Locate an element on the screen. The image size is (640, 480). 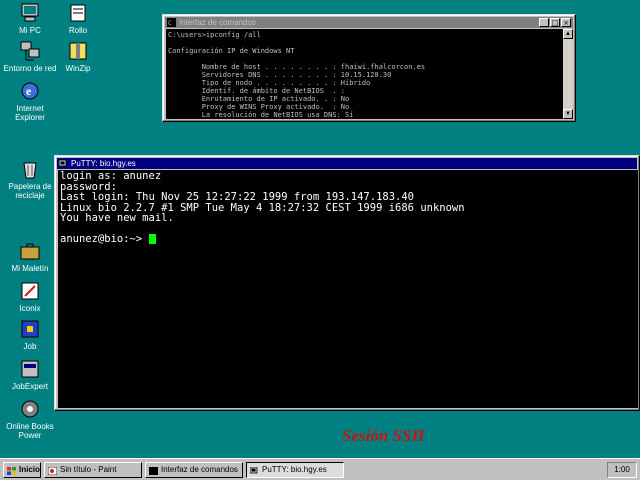
console-line: login as: anunez is located at coordinates (111, 176).